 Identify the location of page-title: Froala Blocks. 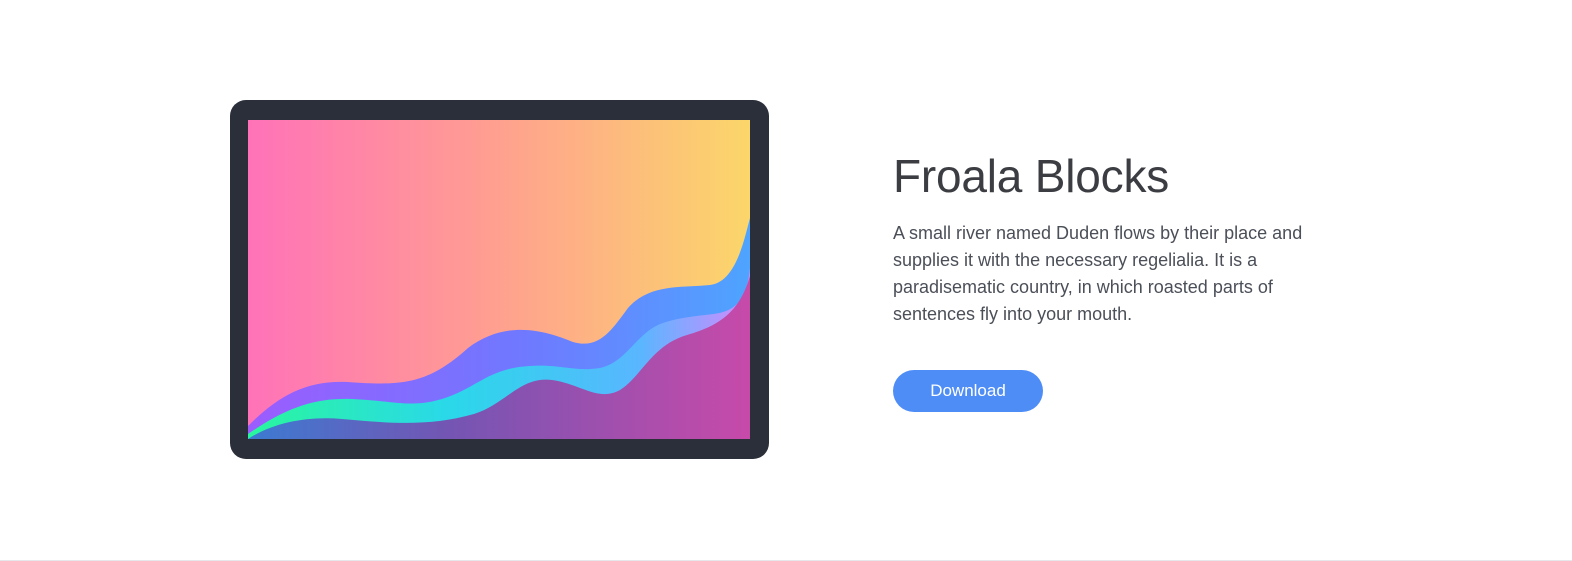
(1031, 176).